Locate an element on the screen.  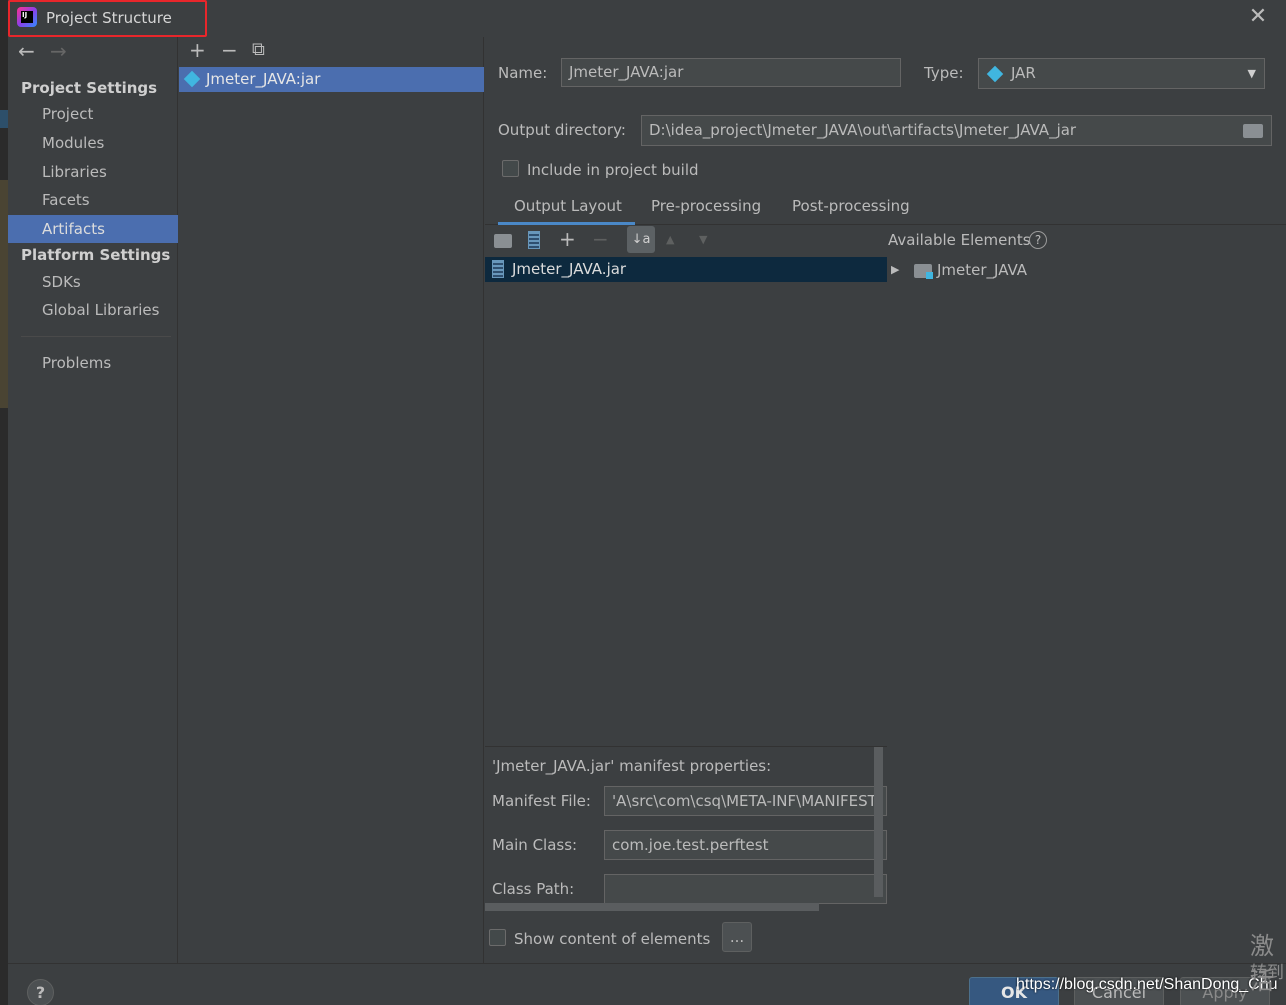
artifact-list-item: Jmeter_JAVA:jar is located at coordinates (331, 79).